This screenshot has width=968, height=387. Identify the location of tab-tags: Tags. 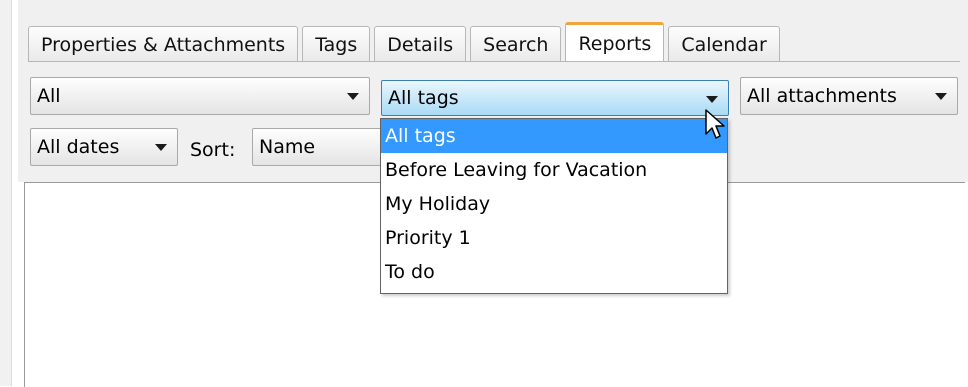
(336, 44).